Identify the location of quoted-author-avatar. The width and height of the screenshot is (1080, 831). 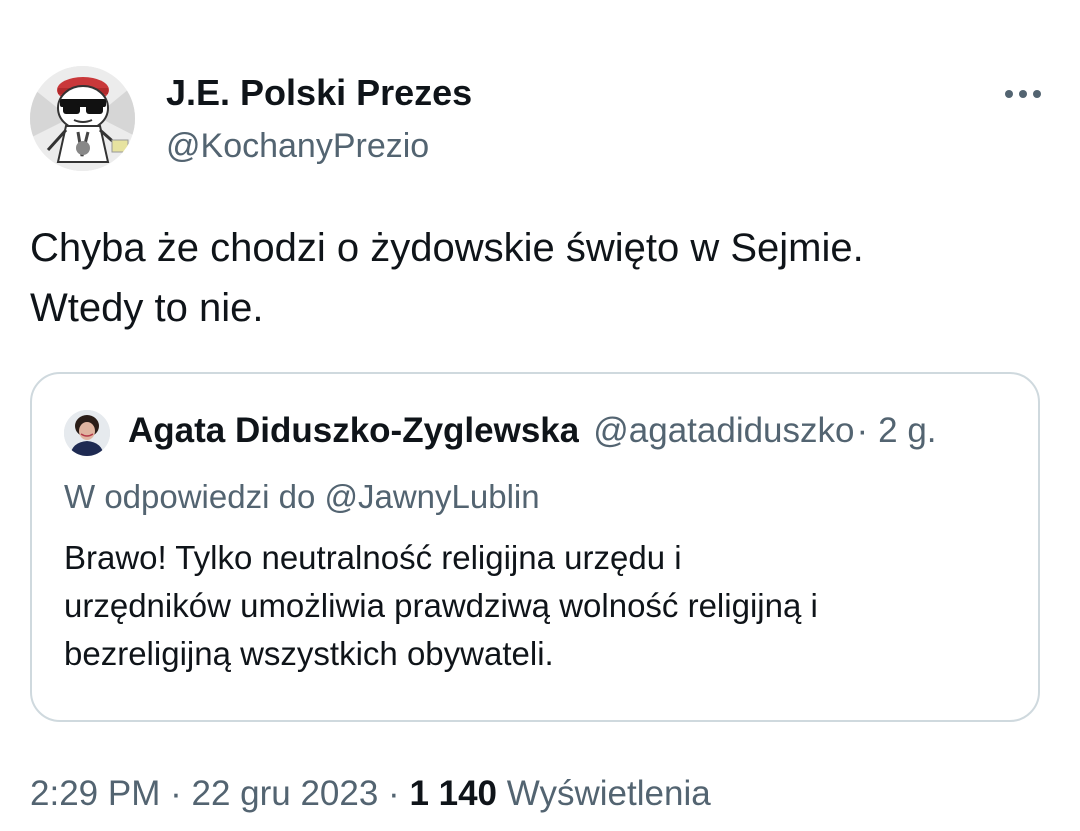
(87, 433).